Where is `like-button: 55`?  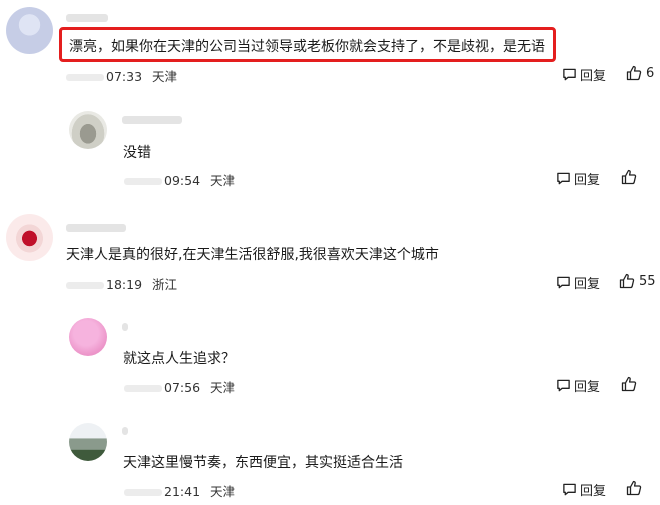
like-button: 55 is located at coordinates (637, 281).